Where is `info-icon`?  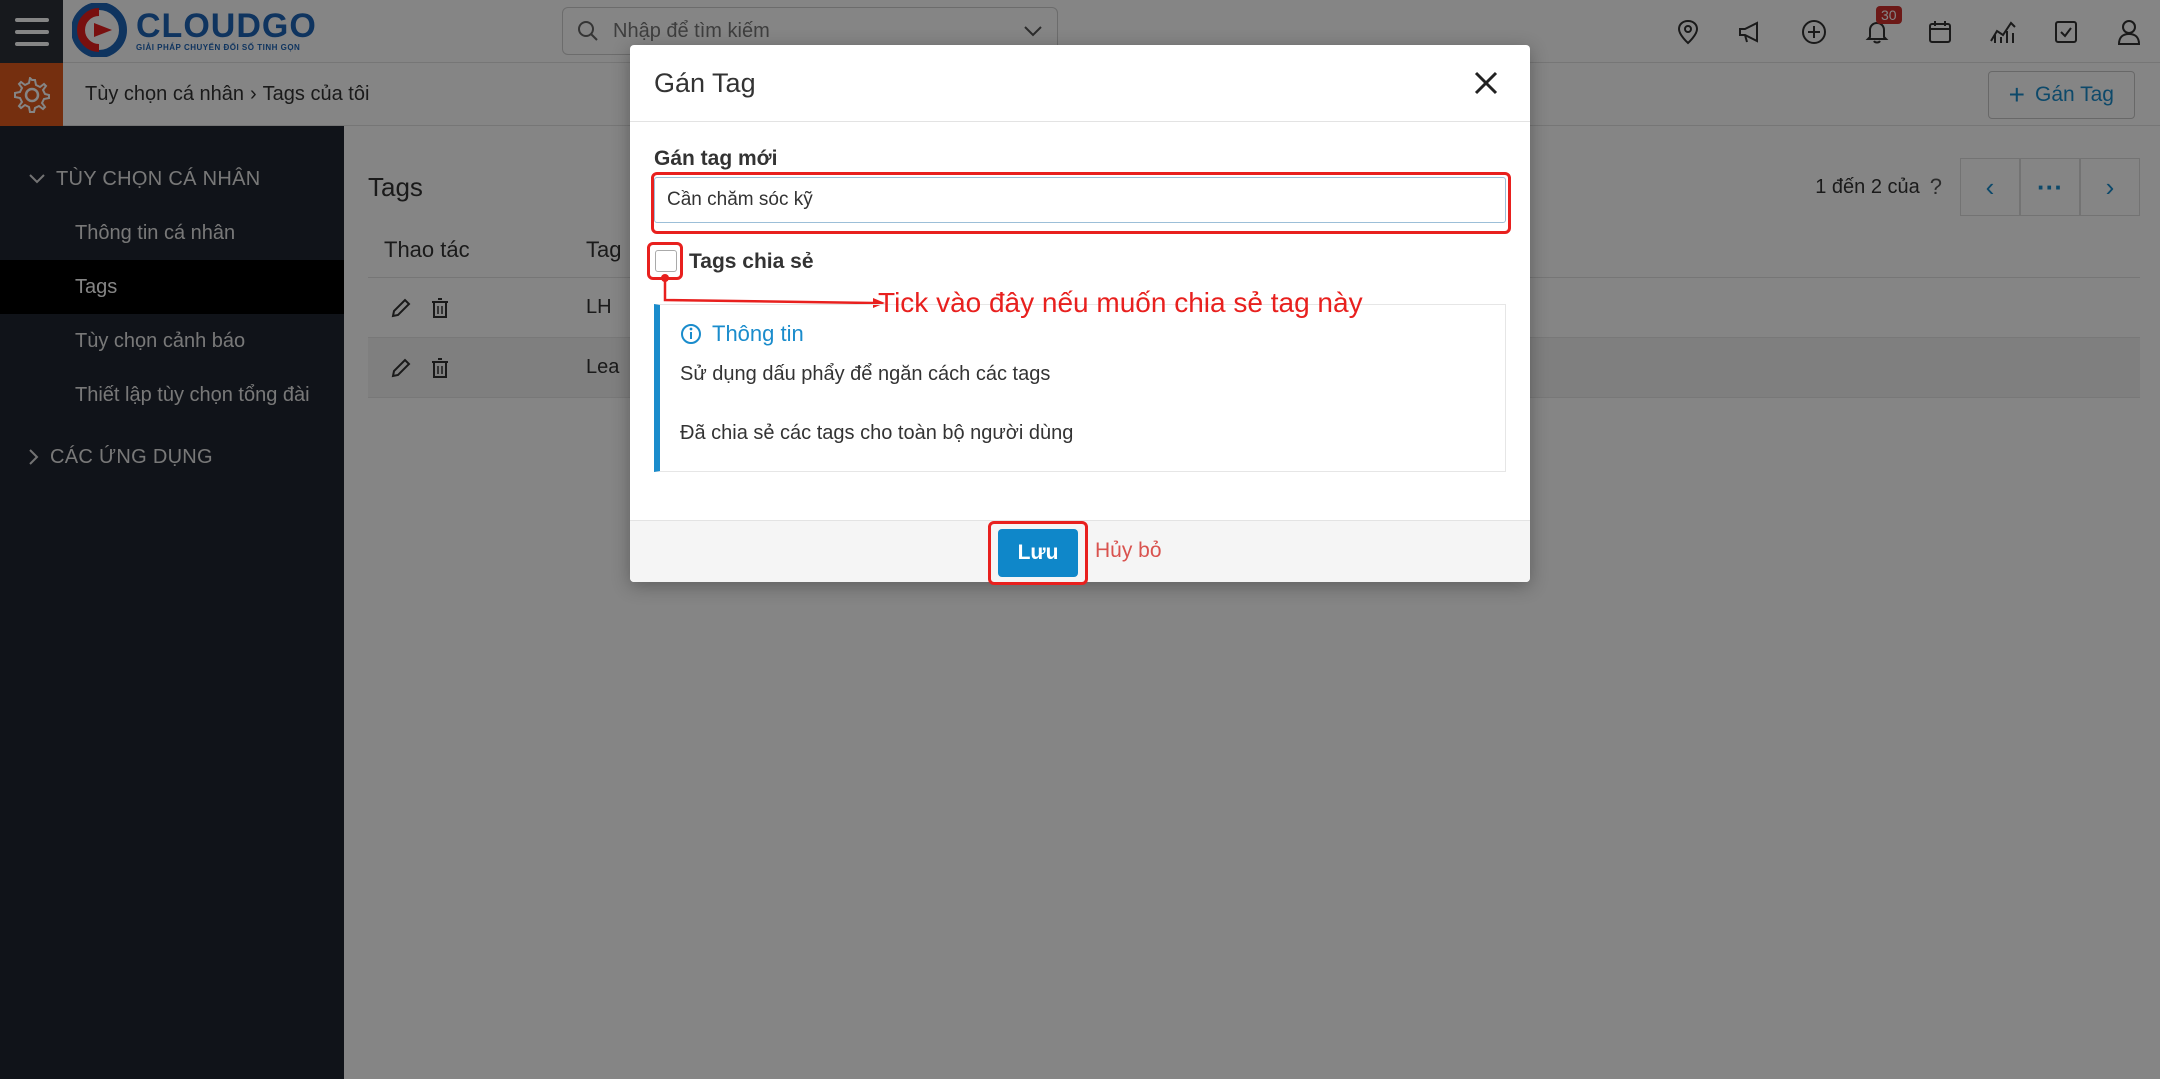 info-icon is located at coordinates (691, 334).